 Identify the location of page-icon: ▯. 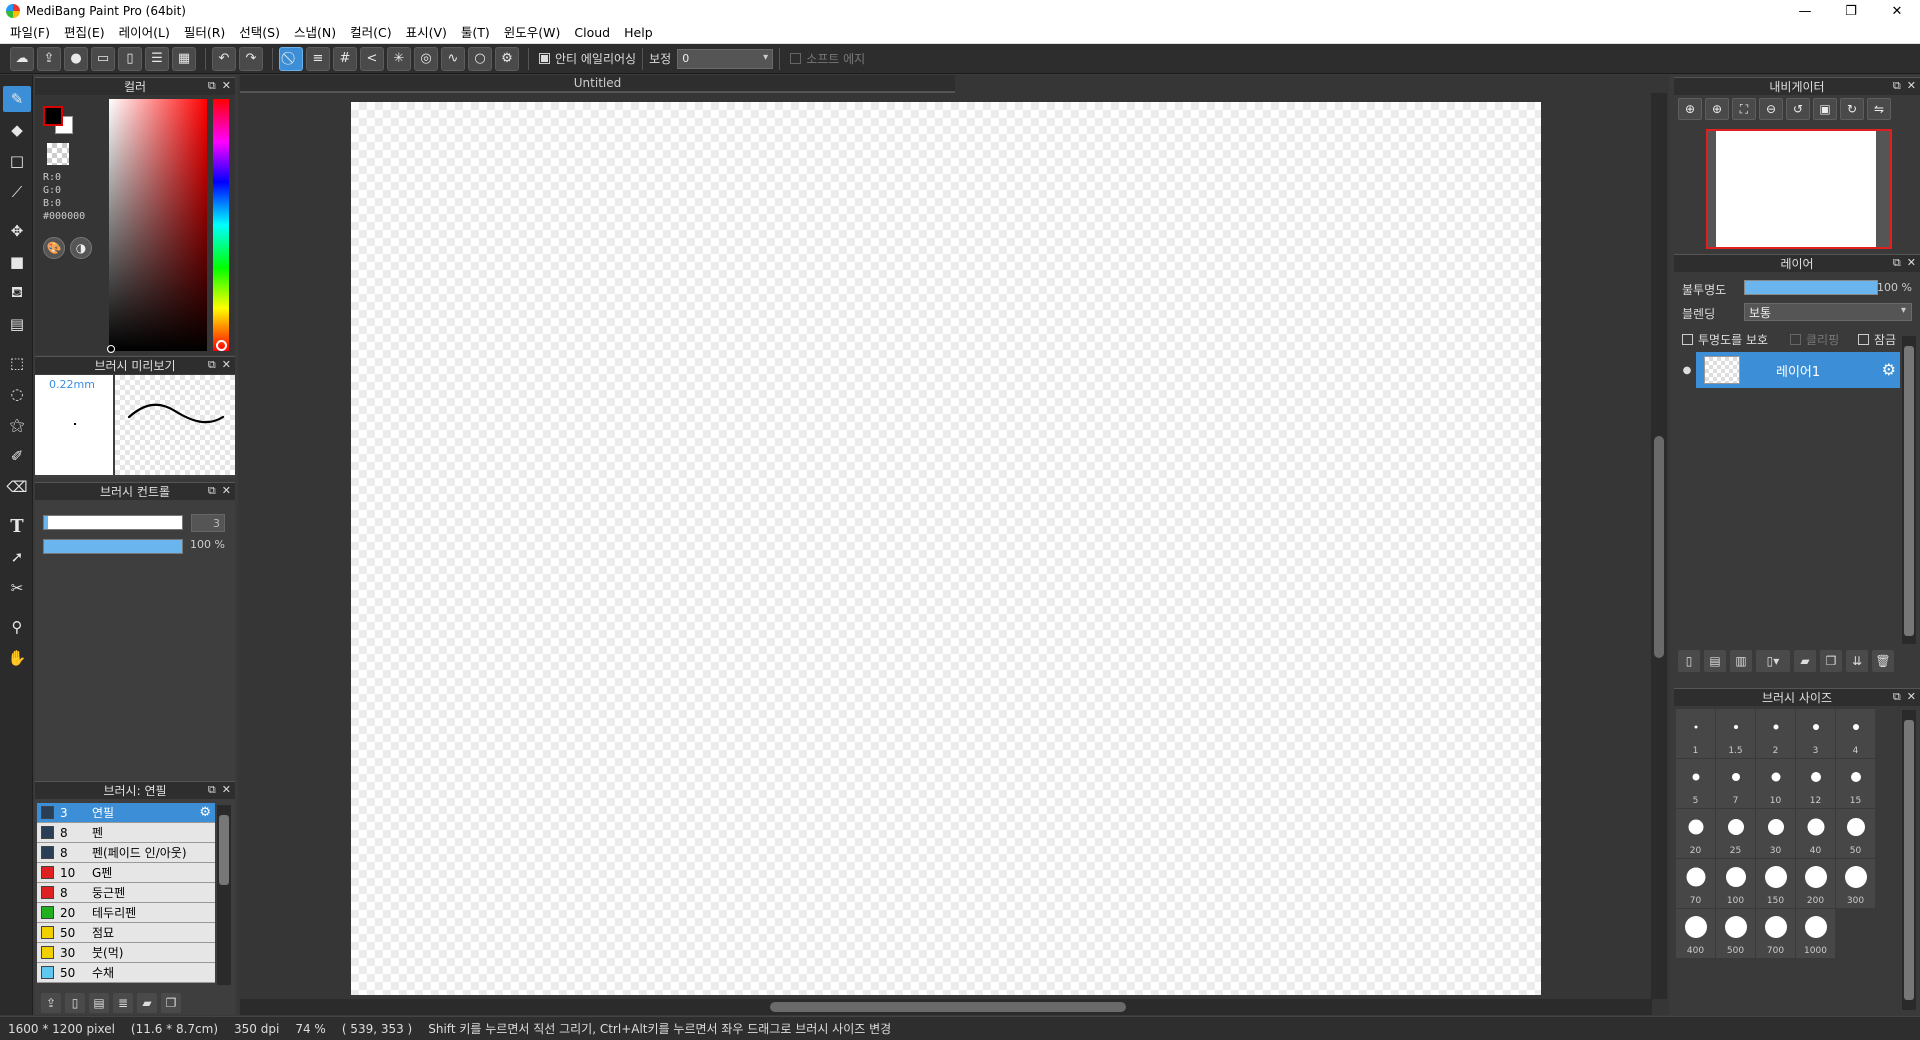
(130, 58).